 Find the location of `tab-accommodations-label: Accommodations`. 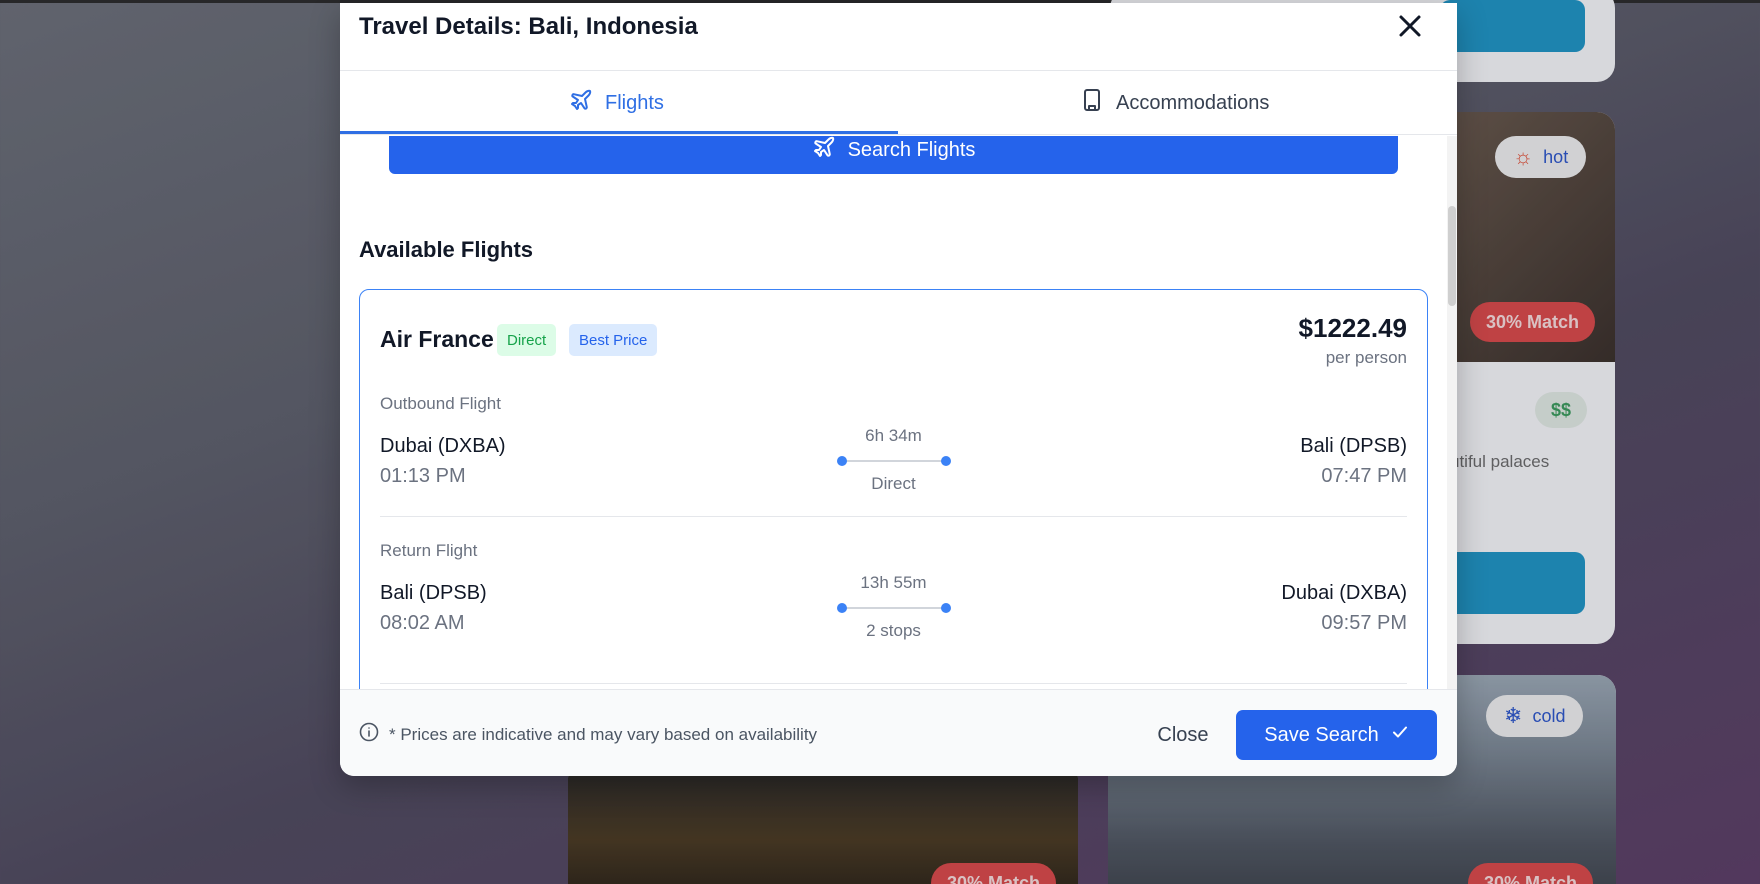

tab-accommodations-label: Accommodations is located at coordinates (1193, 102).